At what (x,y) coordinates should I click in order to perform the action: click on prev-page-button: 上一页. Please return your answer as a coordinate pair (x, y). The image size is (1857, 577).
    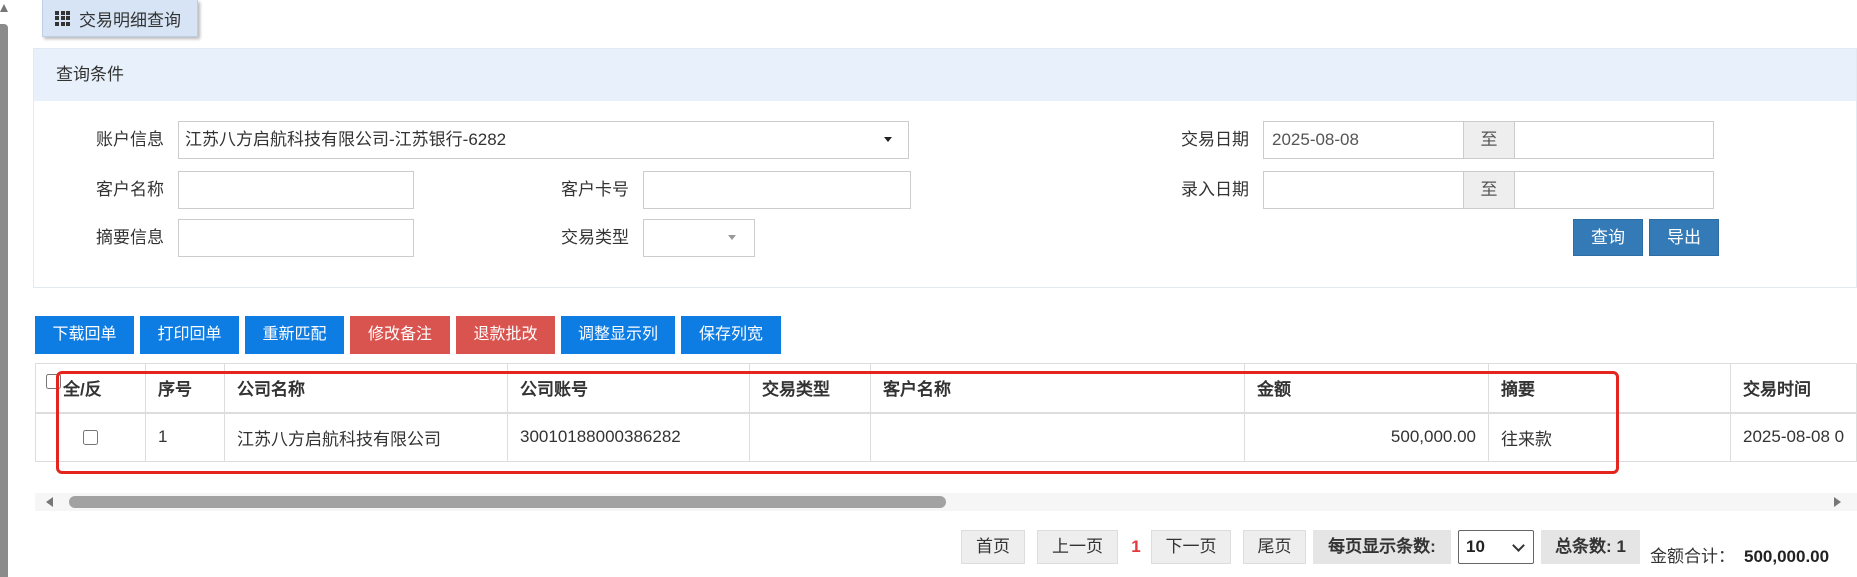
    Looking at the image, I should click on (1077, 547).